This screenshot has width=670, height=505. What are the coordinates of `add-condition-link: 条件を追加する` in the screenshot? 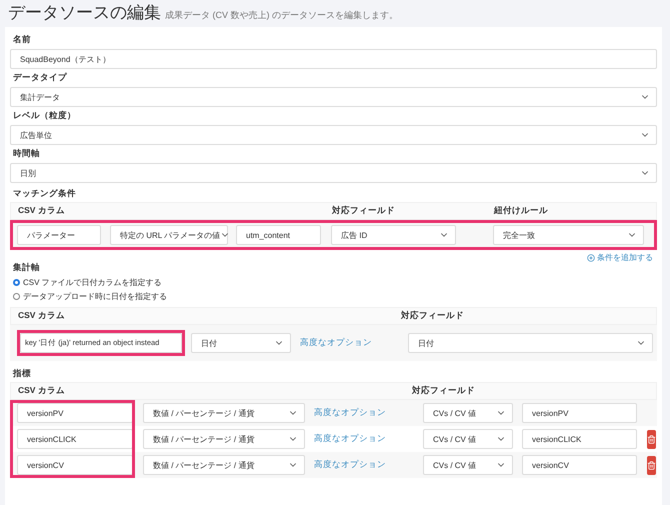 It's located at (620, 257).